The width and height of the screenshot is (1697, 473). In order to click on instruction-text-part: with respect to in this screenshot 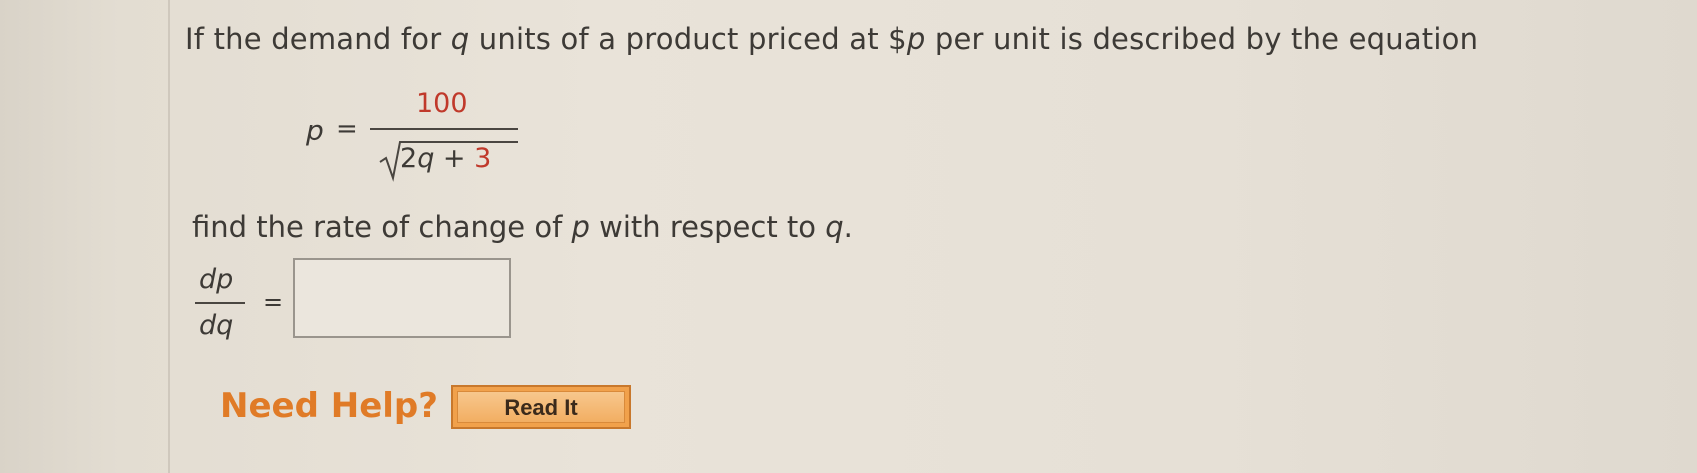, I will do `click(707, 227)`.